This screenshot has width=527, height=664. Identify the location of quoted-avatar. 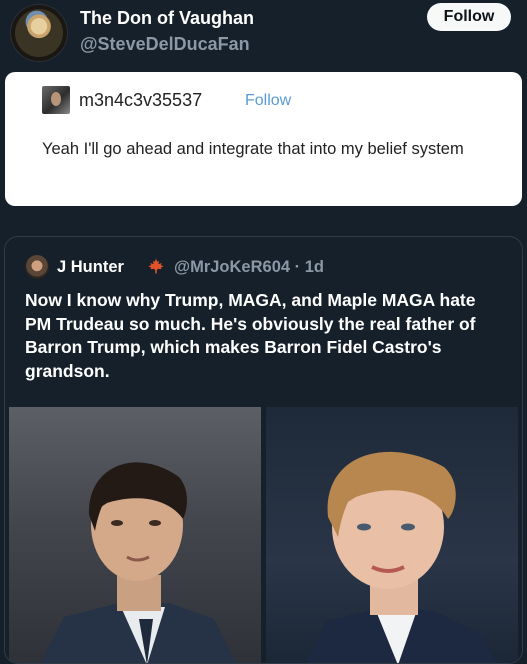
(56, 100).